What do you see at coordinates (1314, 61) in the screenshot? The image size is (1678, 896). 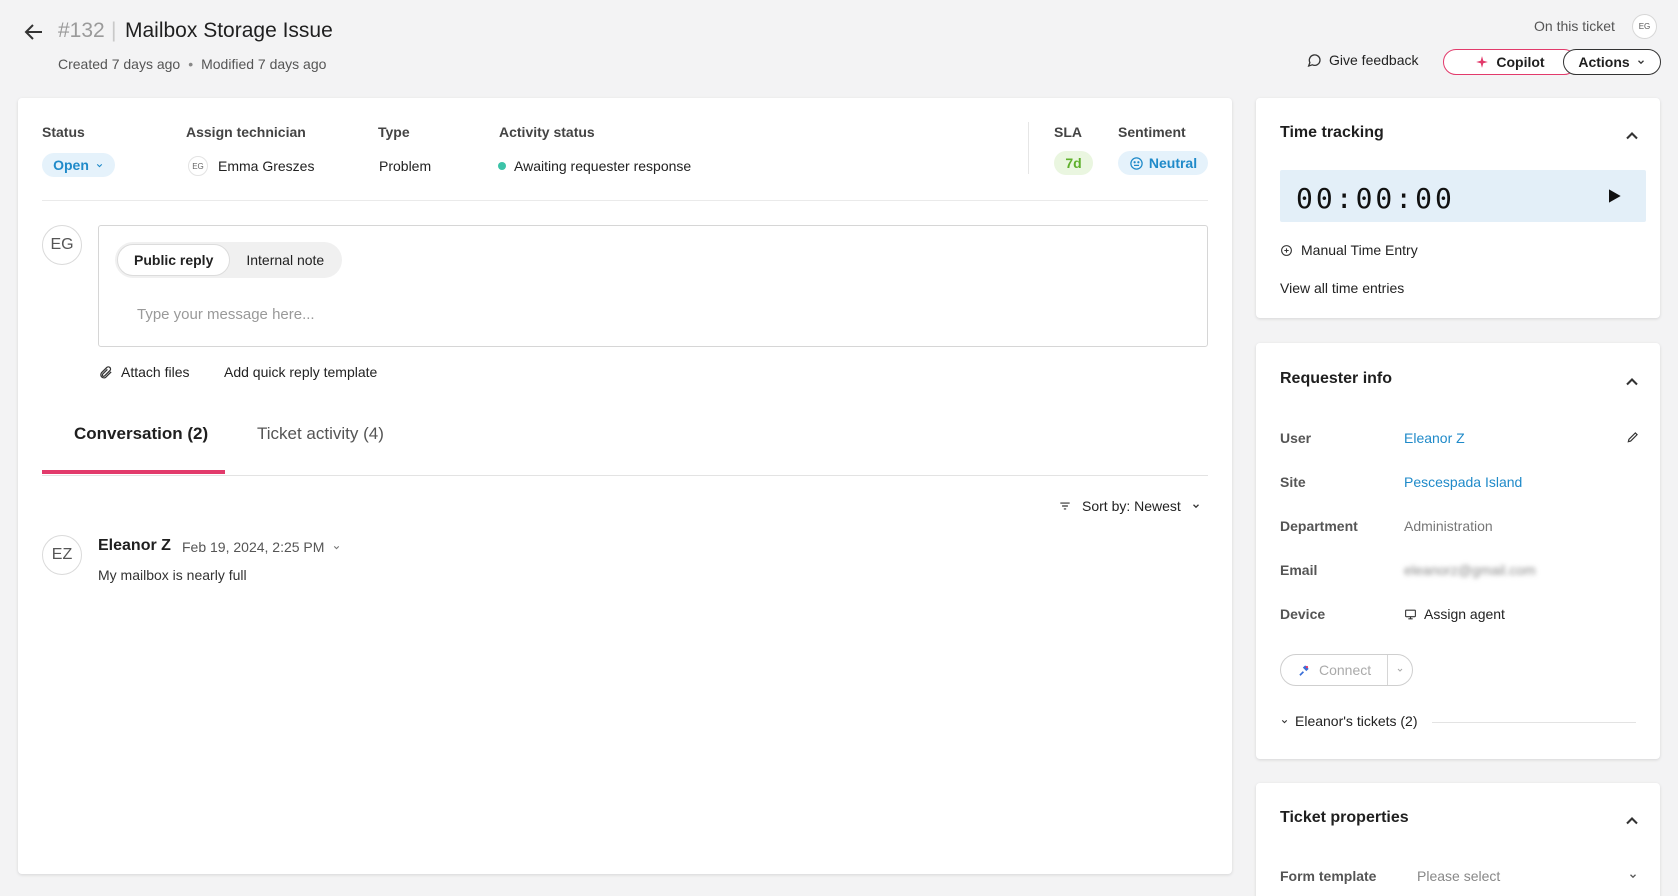 I see `speech-bubble-icon` at bounding box center [1314, 61].